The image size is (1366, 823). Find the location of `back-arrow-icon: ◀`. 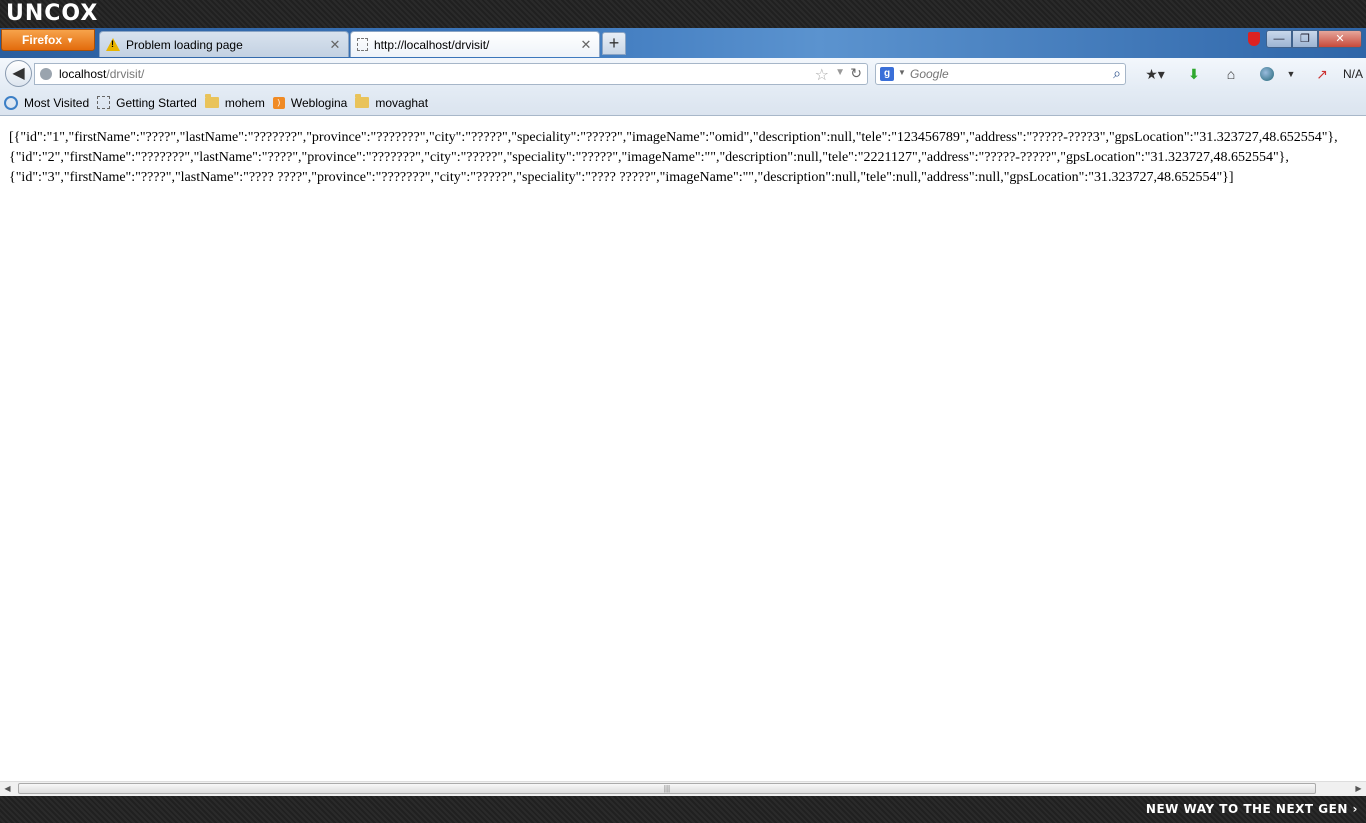

back-arrow-icon: ◀ is located at coordinates (18, 73).